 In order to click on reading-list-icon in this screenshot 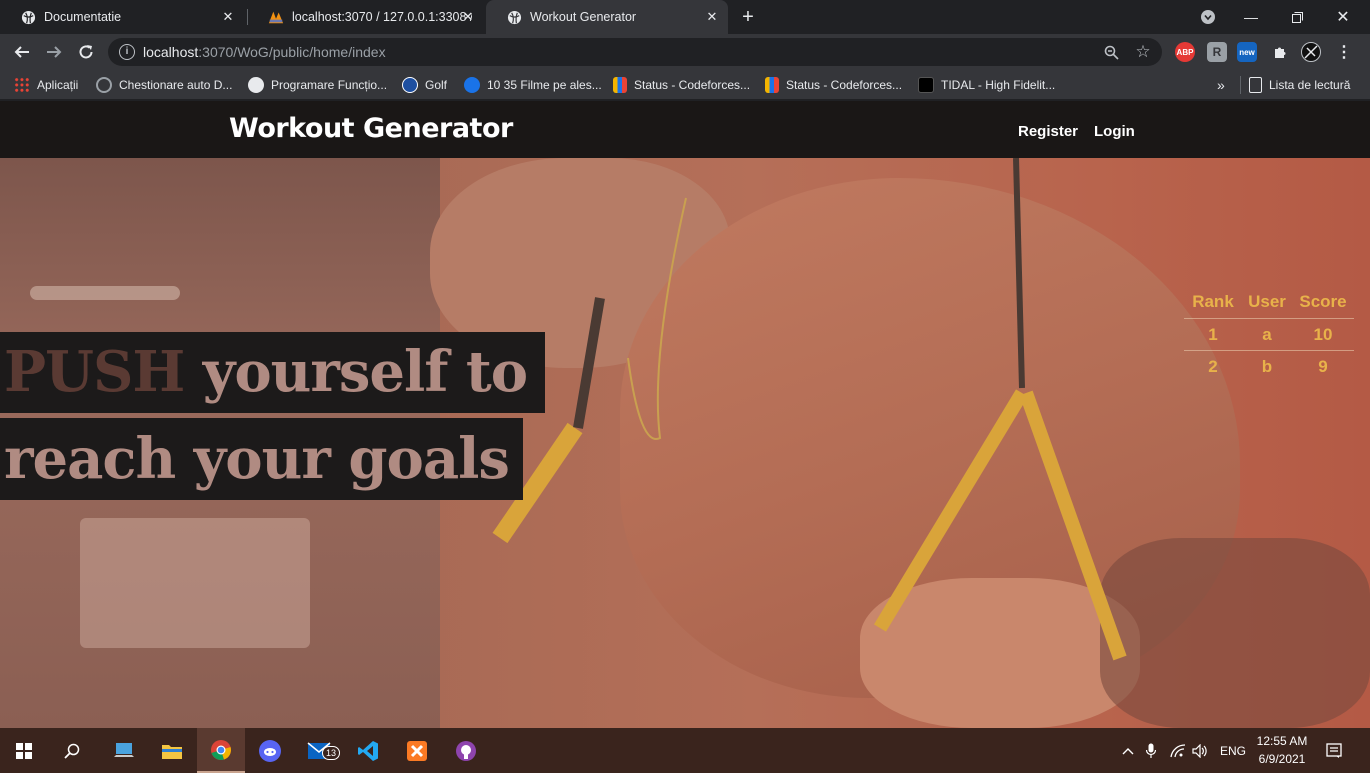, I will do `click(1255, 85)`.